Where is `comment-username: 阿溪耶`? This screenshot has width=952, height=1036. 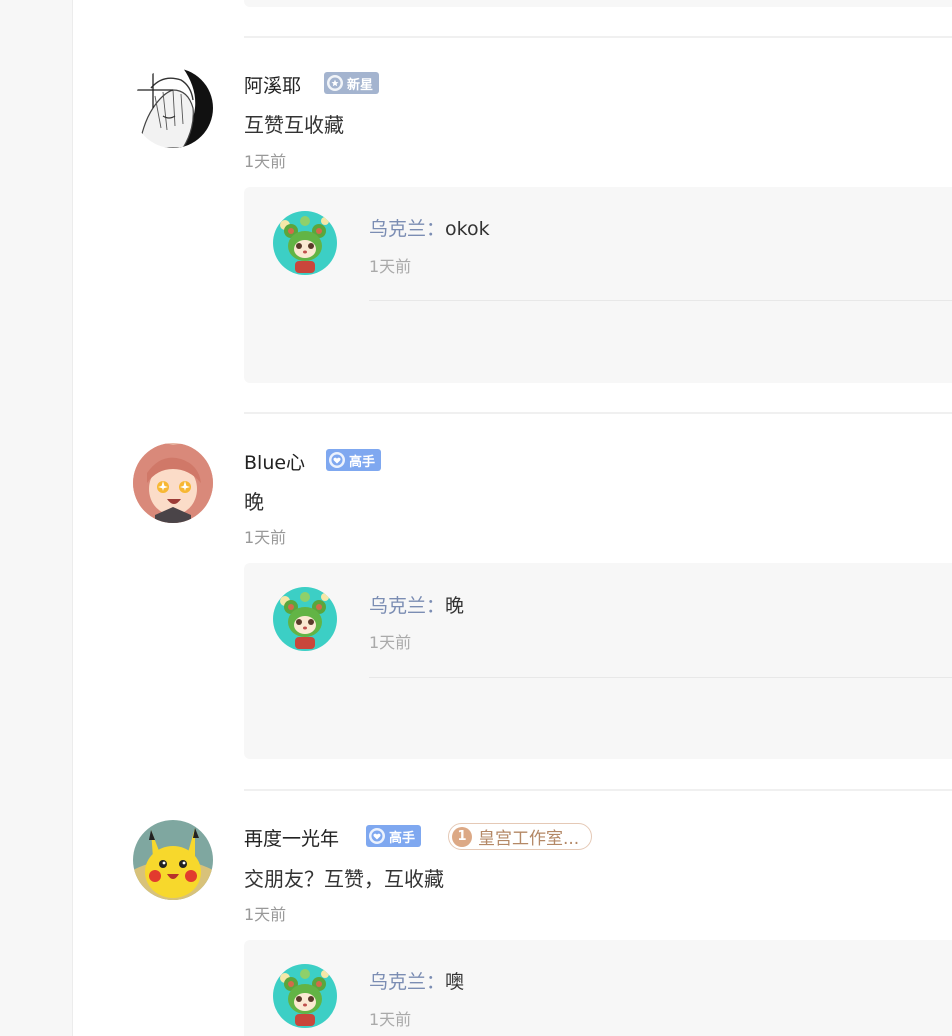
comment-username: 阿溪耶 is located at coordinates (272, 84).